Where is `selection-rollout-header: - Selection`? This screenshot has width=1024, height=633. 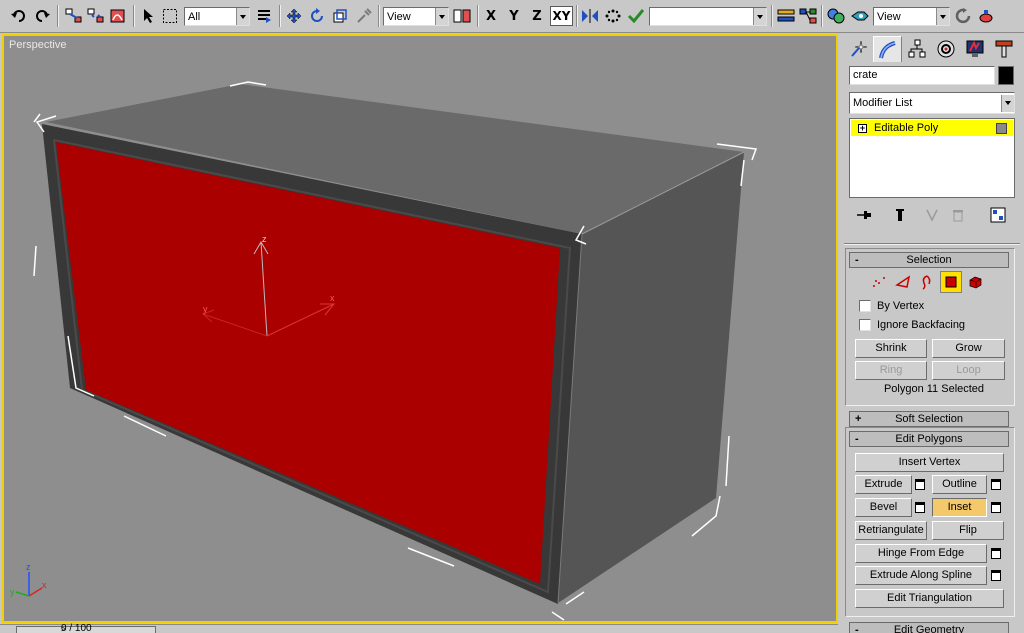 selection-rollout-header: - Selection is located at coordinates (929, 260).